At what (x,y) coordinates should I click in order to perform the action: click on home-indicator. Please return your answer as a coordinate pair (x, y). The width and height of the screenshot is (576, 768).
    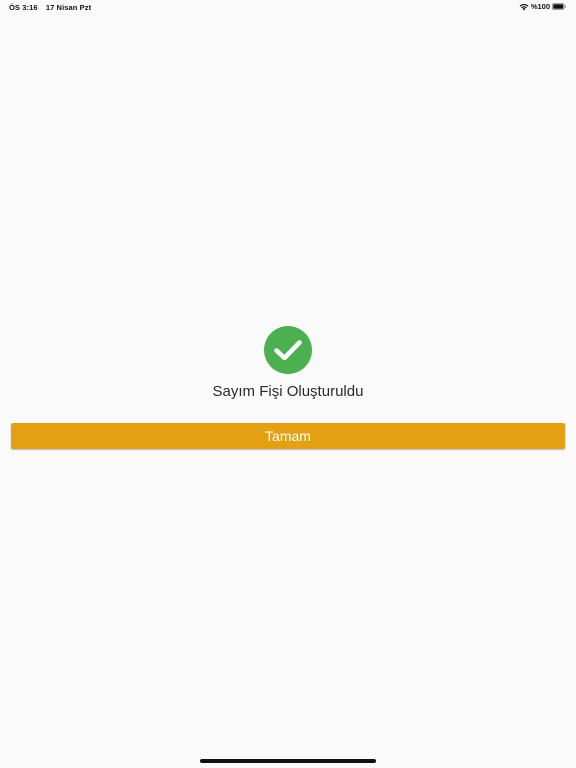
    Looking at the image, I should click on (288, 761).